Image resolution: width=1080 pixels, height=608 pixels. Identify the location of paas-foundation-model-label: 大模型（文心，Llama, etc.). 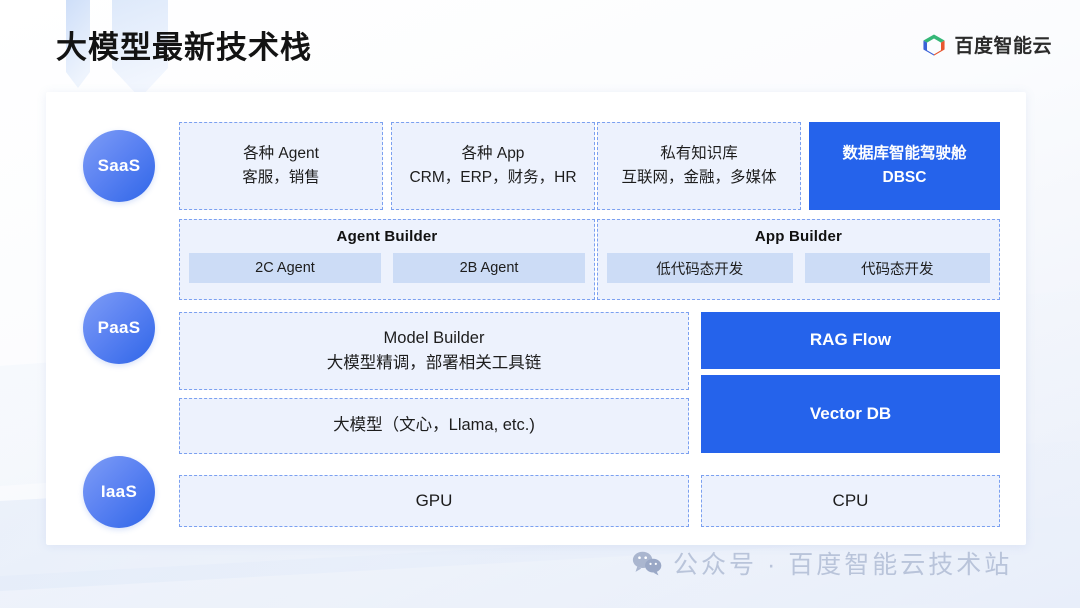
(434, 425).